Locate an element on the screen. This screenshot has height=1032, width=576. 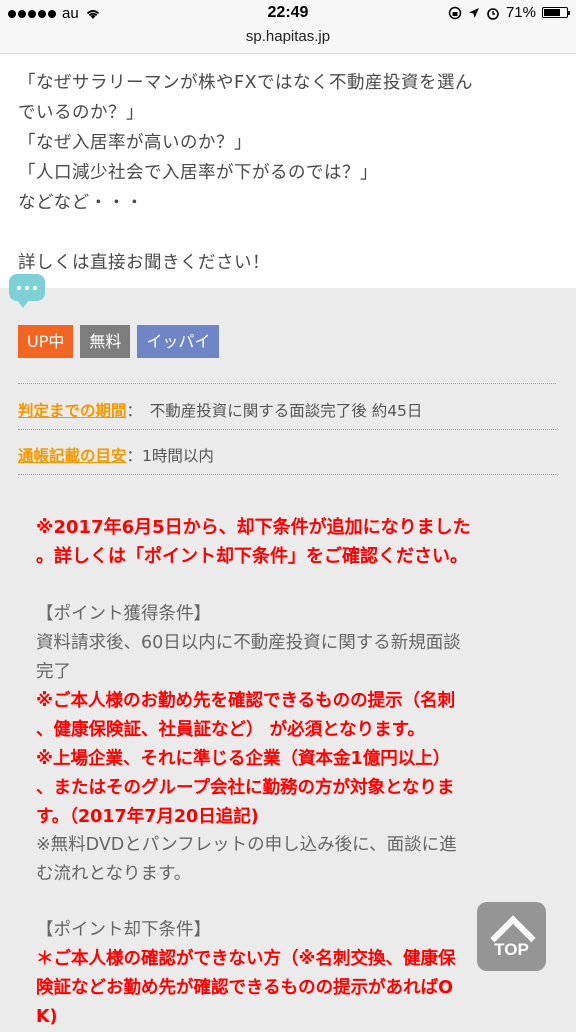
battery-icon is located at coordinates (556, 12).